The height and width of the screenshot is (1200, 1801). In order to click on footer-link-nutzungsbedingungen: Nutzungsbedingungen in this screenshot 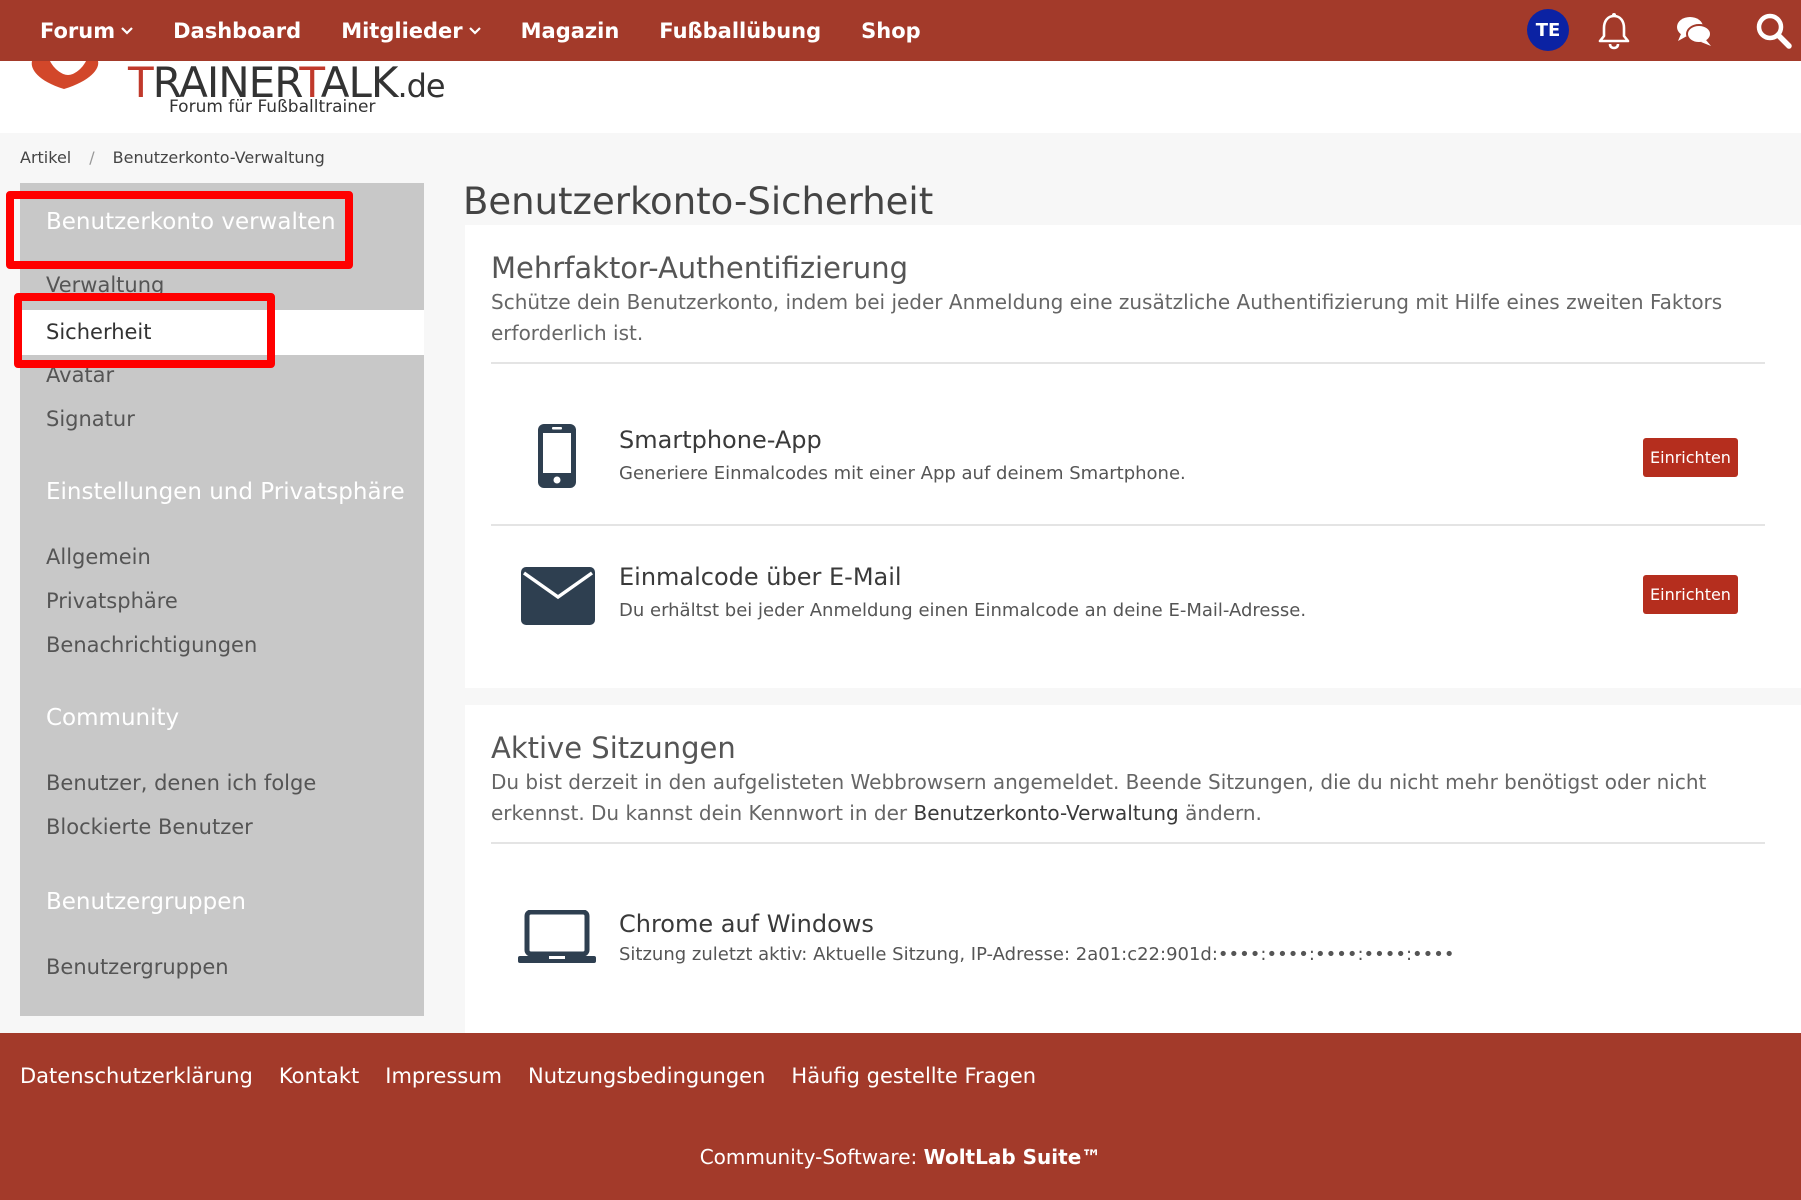, I will do `click(646, 1076)`.